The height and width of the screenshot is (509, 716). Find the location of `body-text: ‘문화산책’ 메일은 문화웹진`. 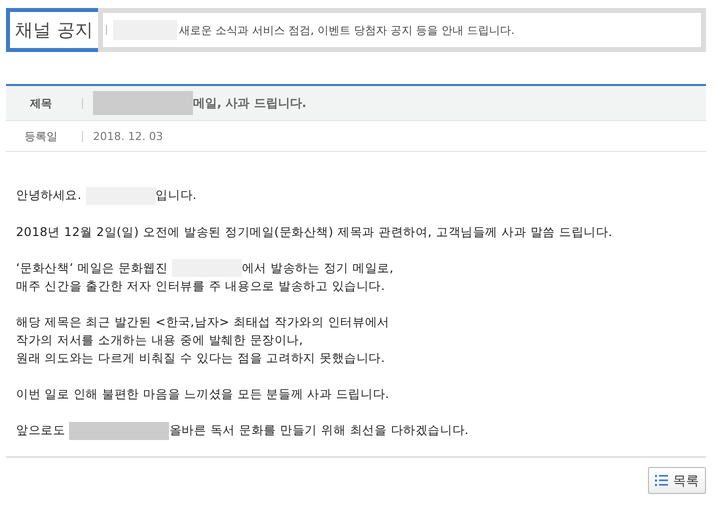

body-text: ‘문화산책’ 메일은 문화웹진 is located at coordinates (92, 267).